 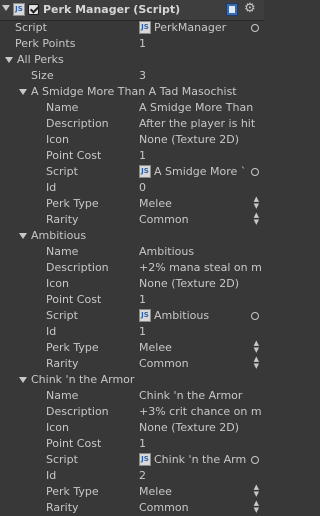 I want to click on component-enabled-checkbox, so click(x=33, y=9).